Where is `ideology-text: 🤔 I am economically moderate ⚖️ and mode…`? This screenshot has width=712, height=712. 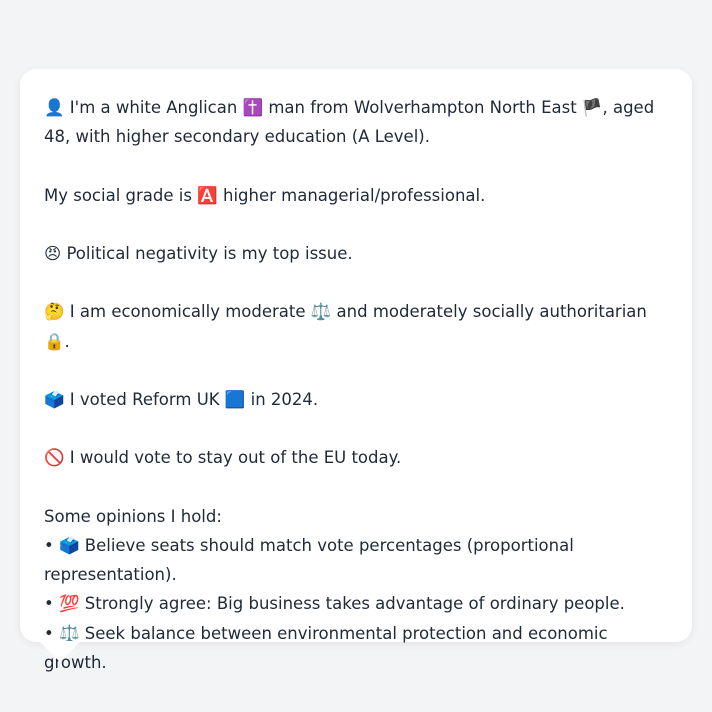
ideology-text: 🤔 I am economically moderate ⚖️ and mode… is located at coordinates (345, 326).